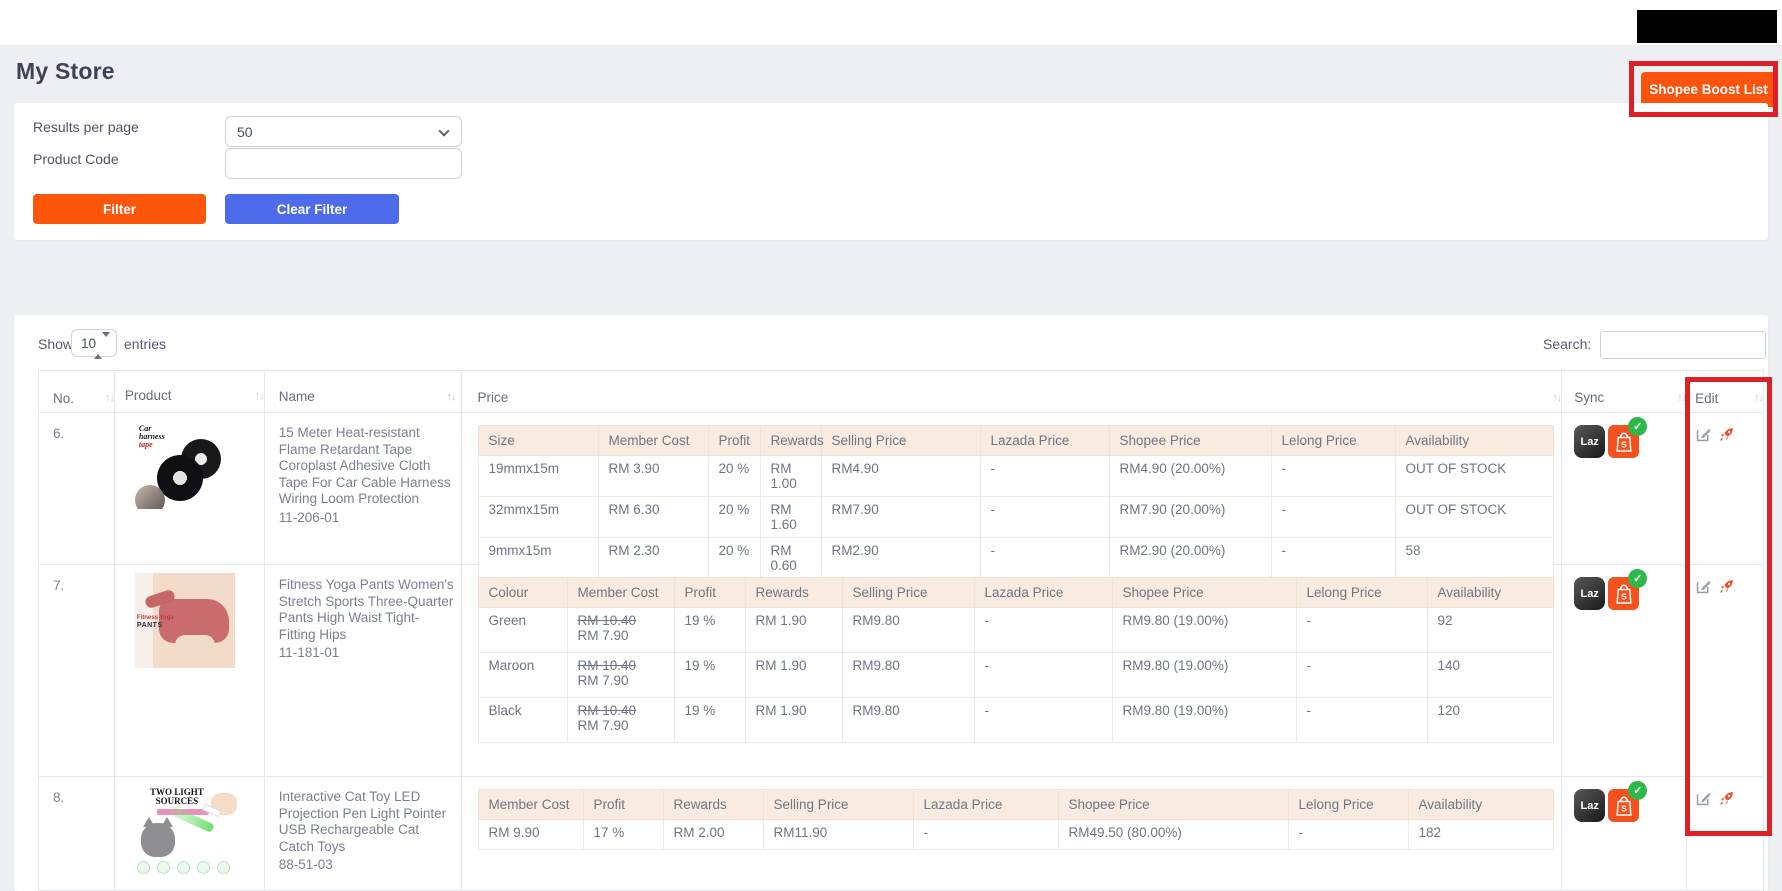 The width and height of the screenshot is (1782, 891). I want to click on price-col-header: Shopee Price, so click(1190, 440).